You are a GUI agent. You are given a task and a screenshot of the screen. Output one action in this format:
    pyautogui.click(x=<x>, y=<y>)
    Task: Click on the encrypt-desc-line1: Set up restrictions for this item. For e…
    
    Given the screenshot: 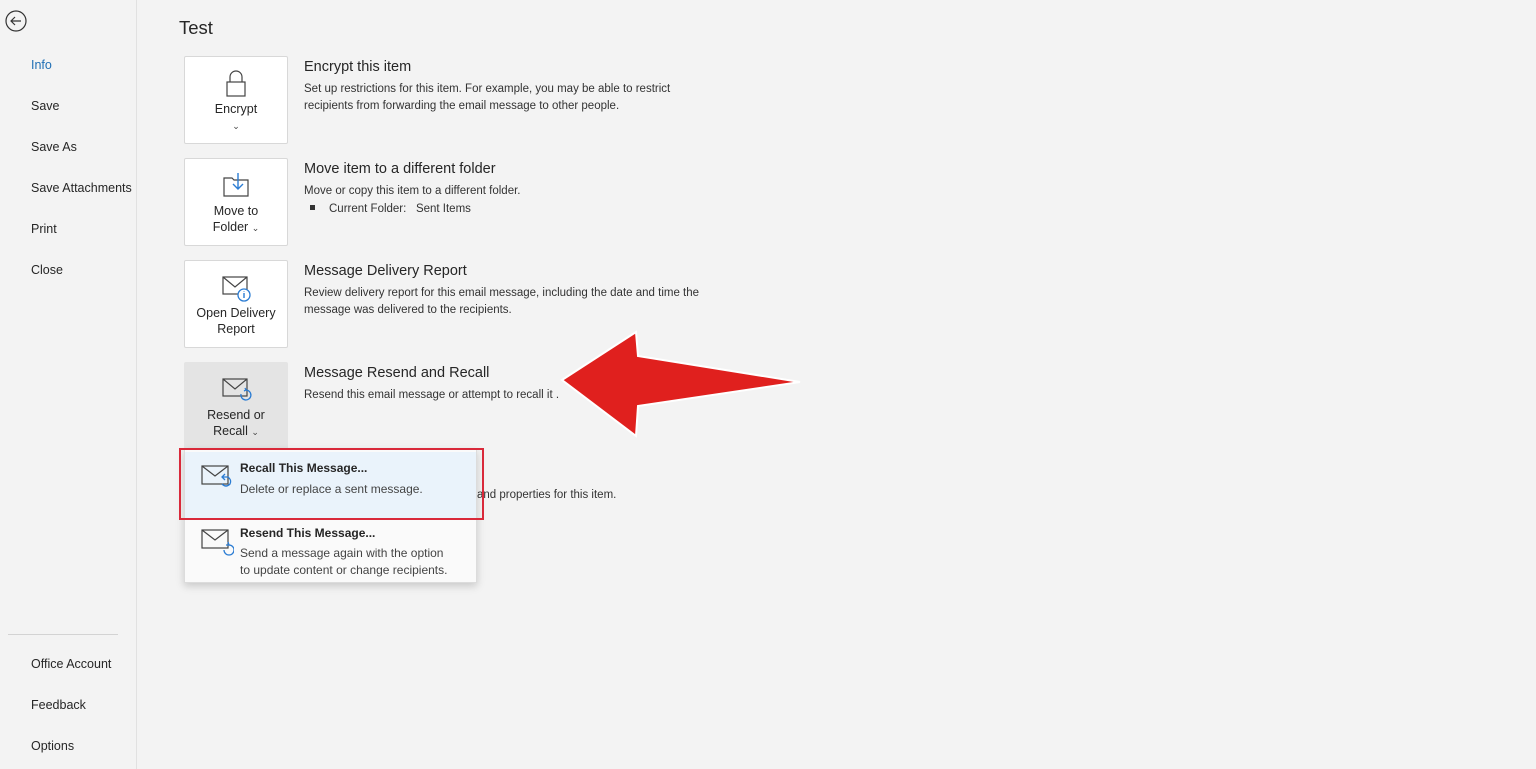 What is the action you would take?
    pyautogui.click(x=487, y=89)
    